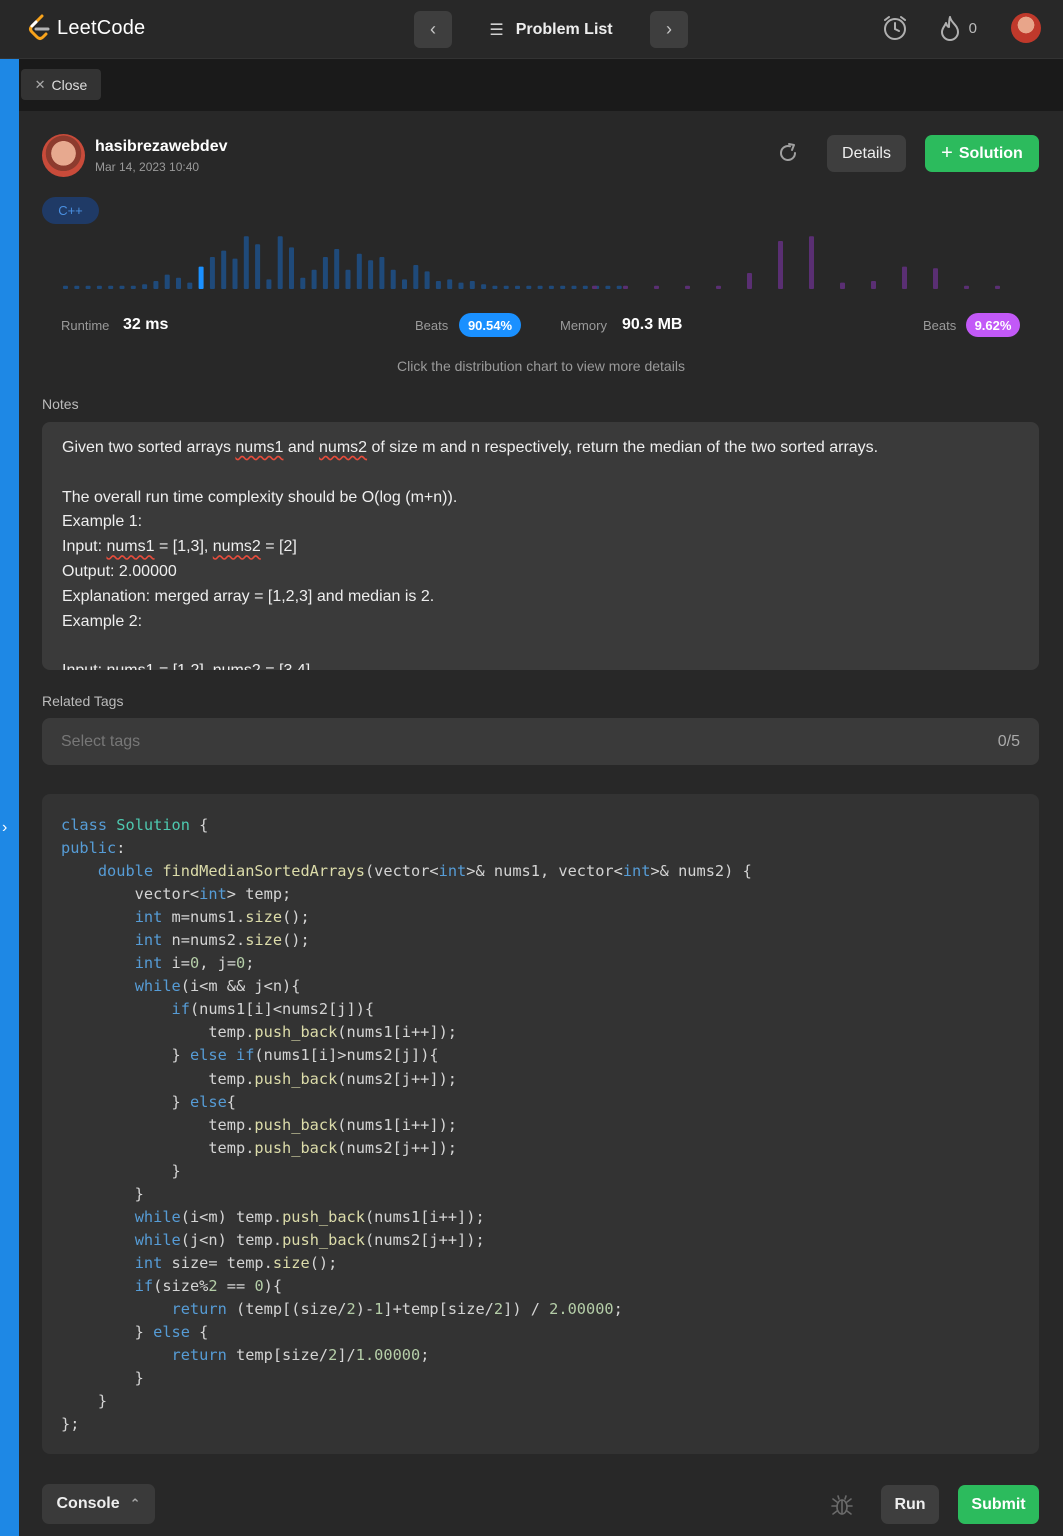 Image resolution: width=1063 pixels, height=1536 pixels. I want to click on notes-line, so click(540, 646).